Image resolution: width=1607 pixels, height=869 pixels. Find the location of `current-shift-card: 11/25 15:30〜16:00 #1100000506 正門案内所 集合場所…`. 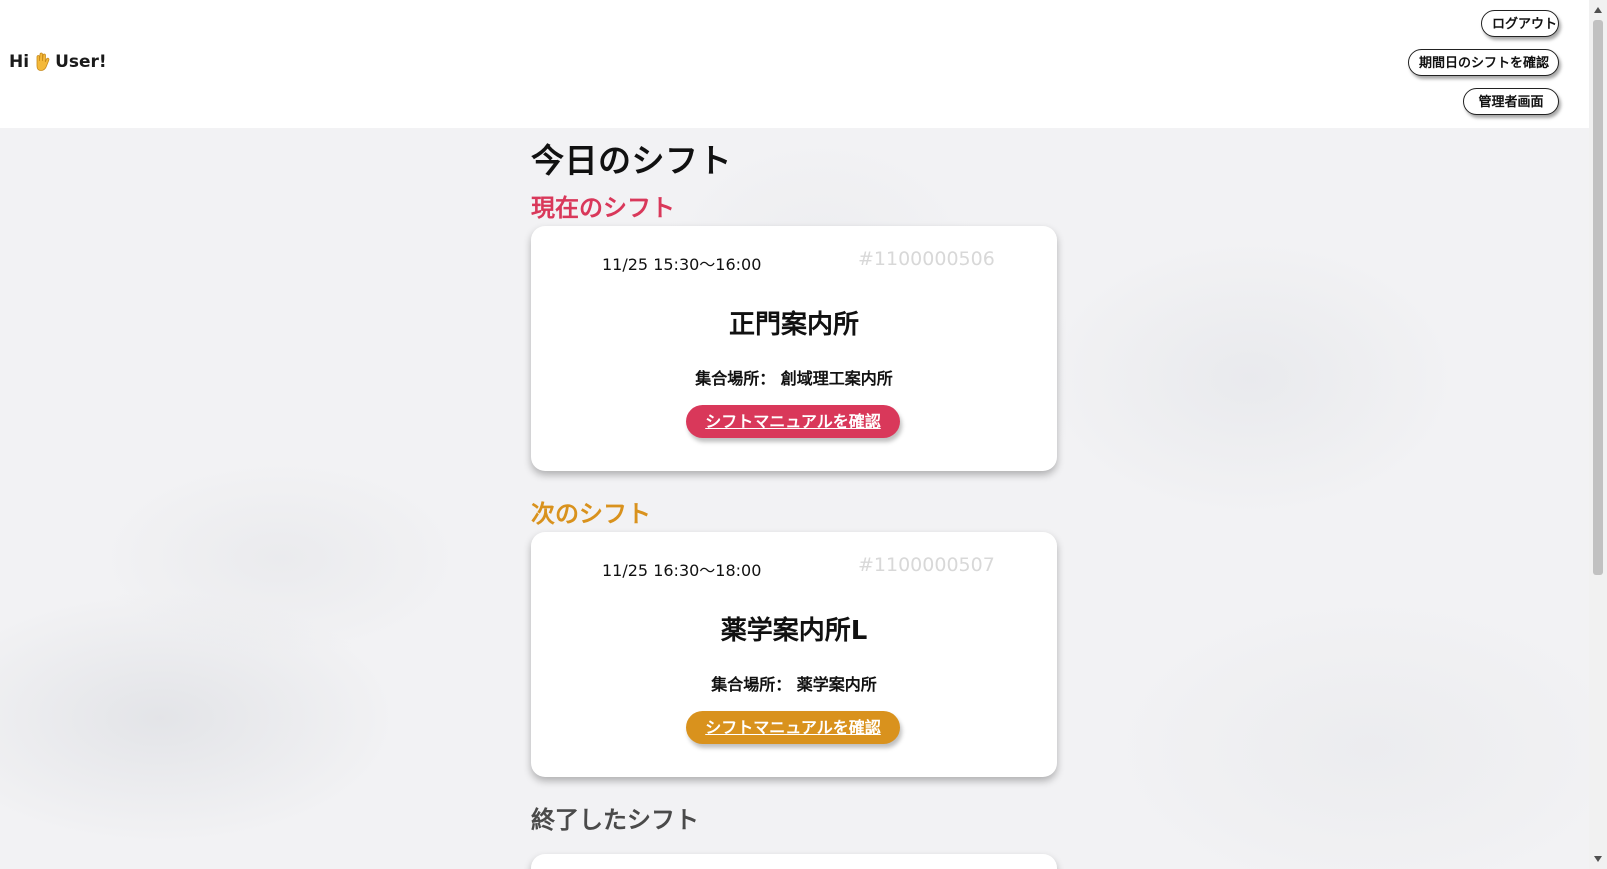

current-shift-card: 11/25 15:30〜16:00 #1100000506 正門案内所 集合場所… is located at coordinates (794, 348).